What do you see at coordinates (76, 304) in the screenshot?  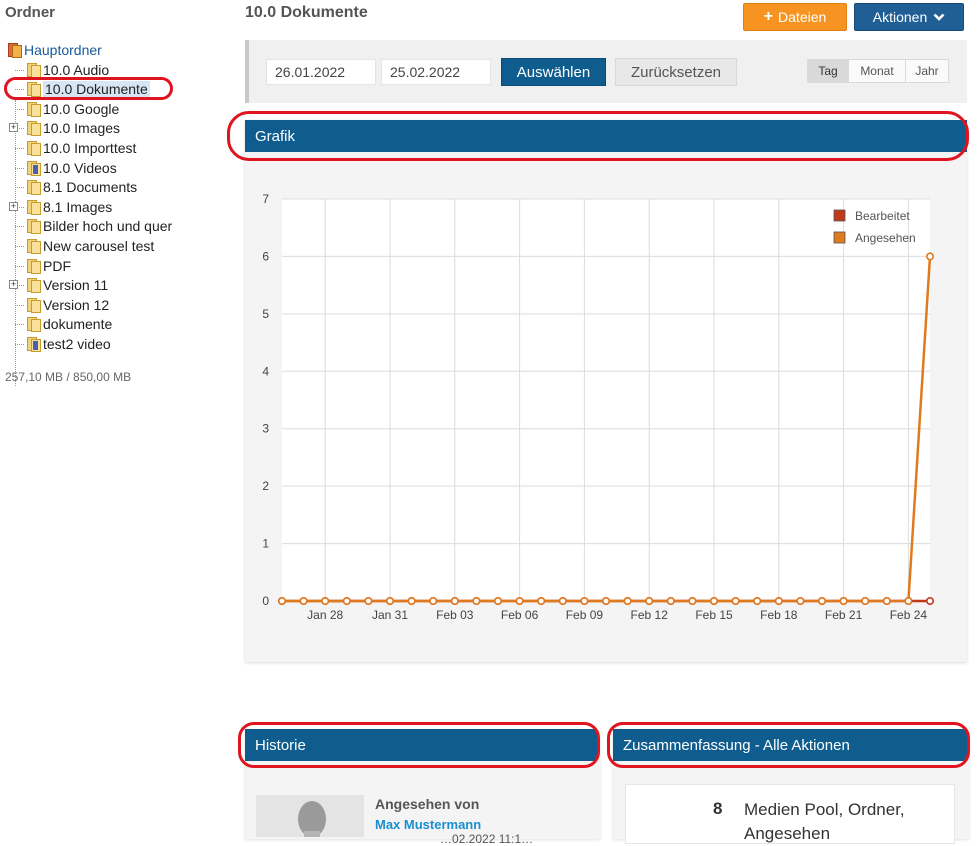 I see `tree-item-label: Version 12` at bounding box center [76, 304].